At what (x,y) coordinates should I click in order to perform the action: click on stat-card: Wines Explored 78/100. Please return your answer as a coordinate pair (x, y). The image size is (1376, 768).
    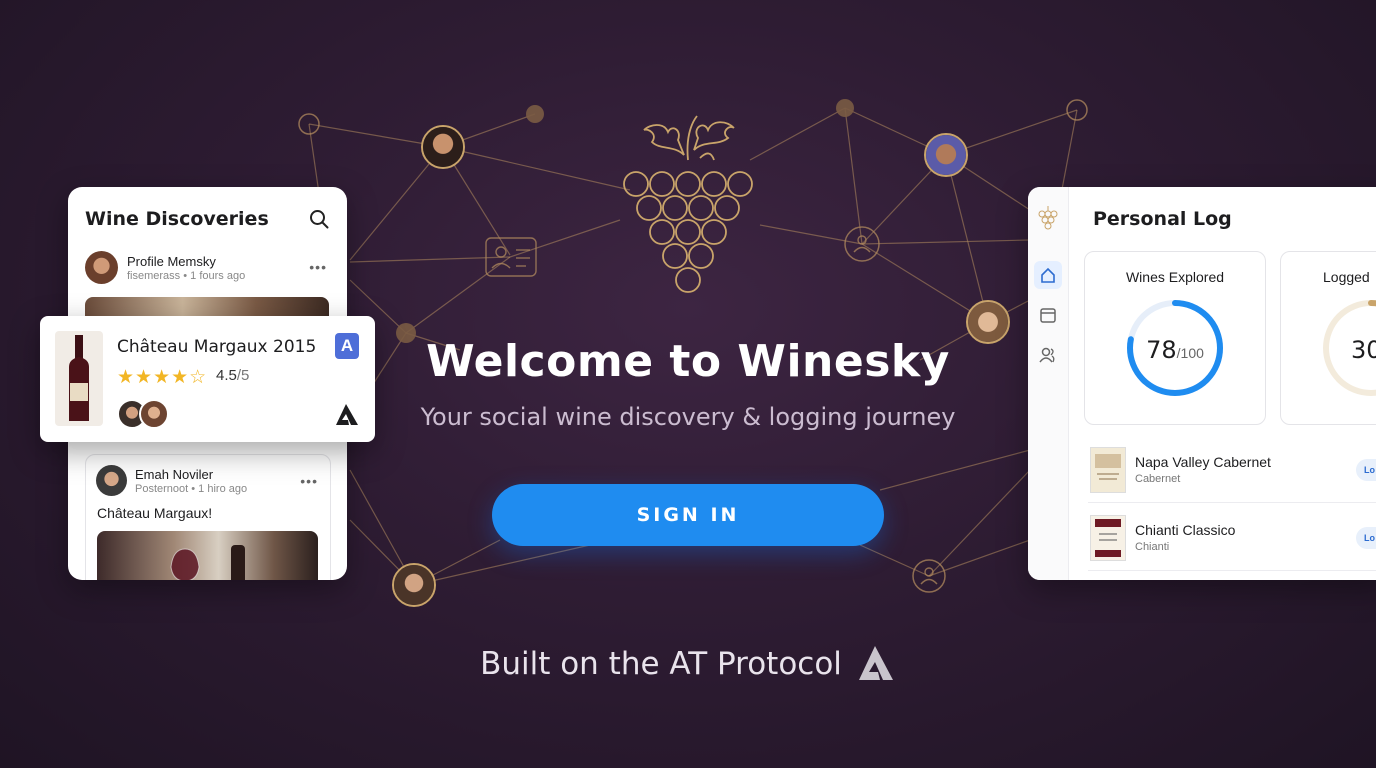
    Looking at the image, I should click on (1175, 338).